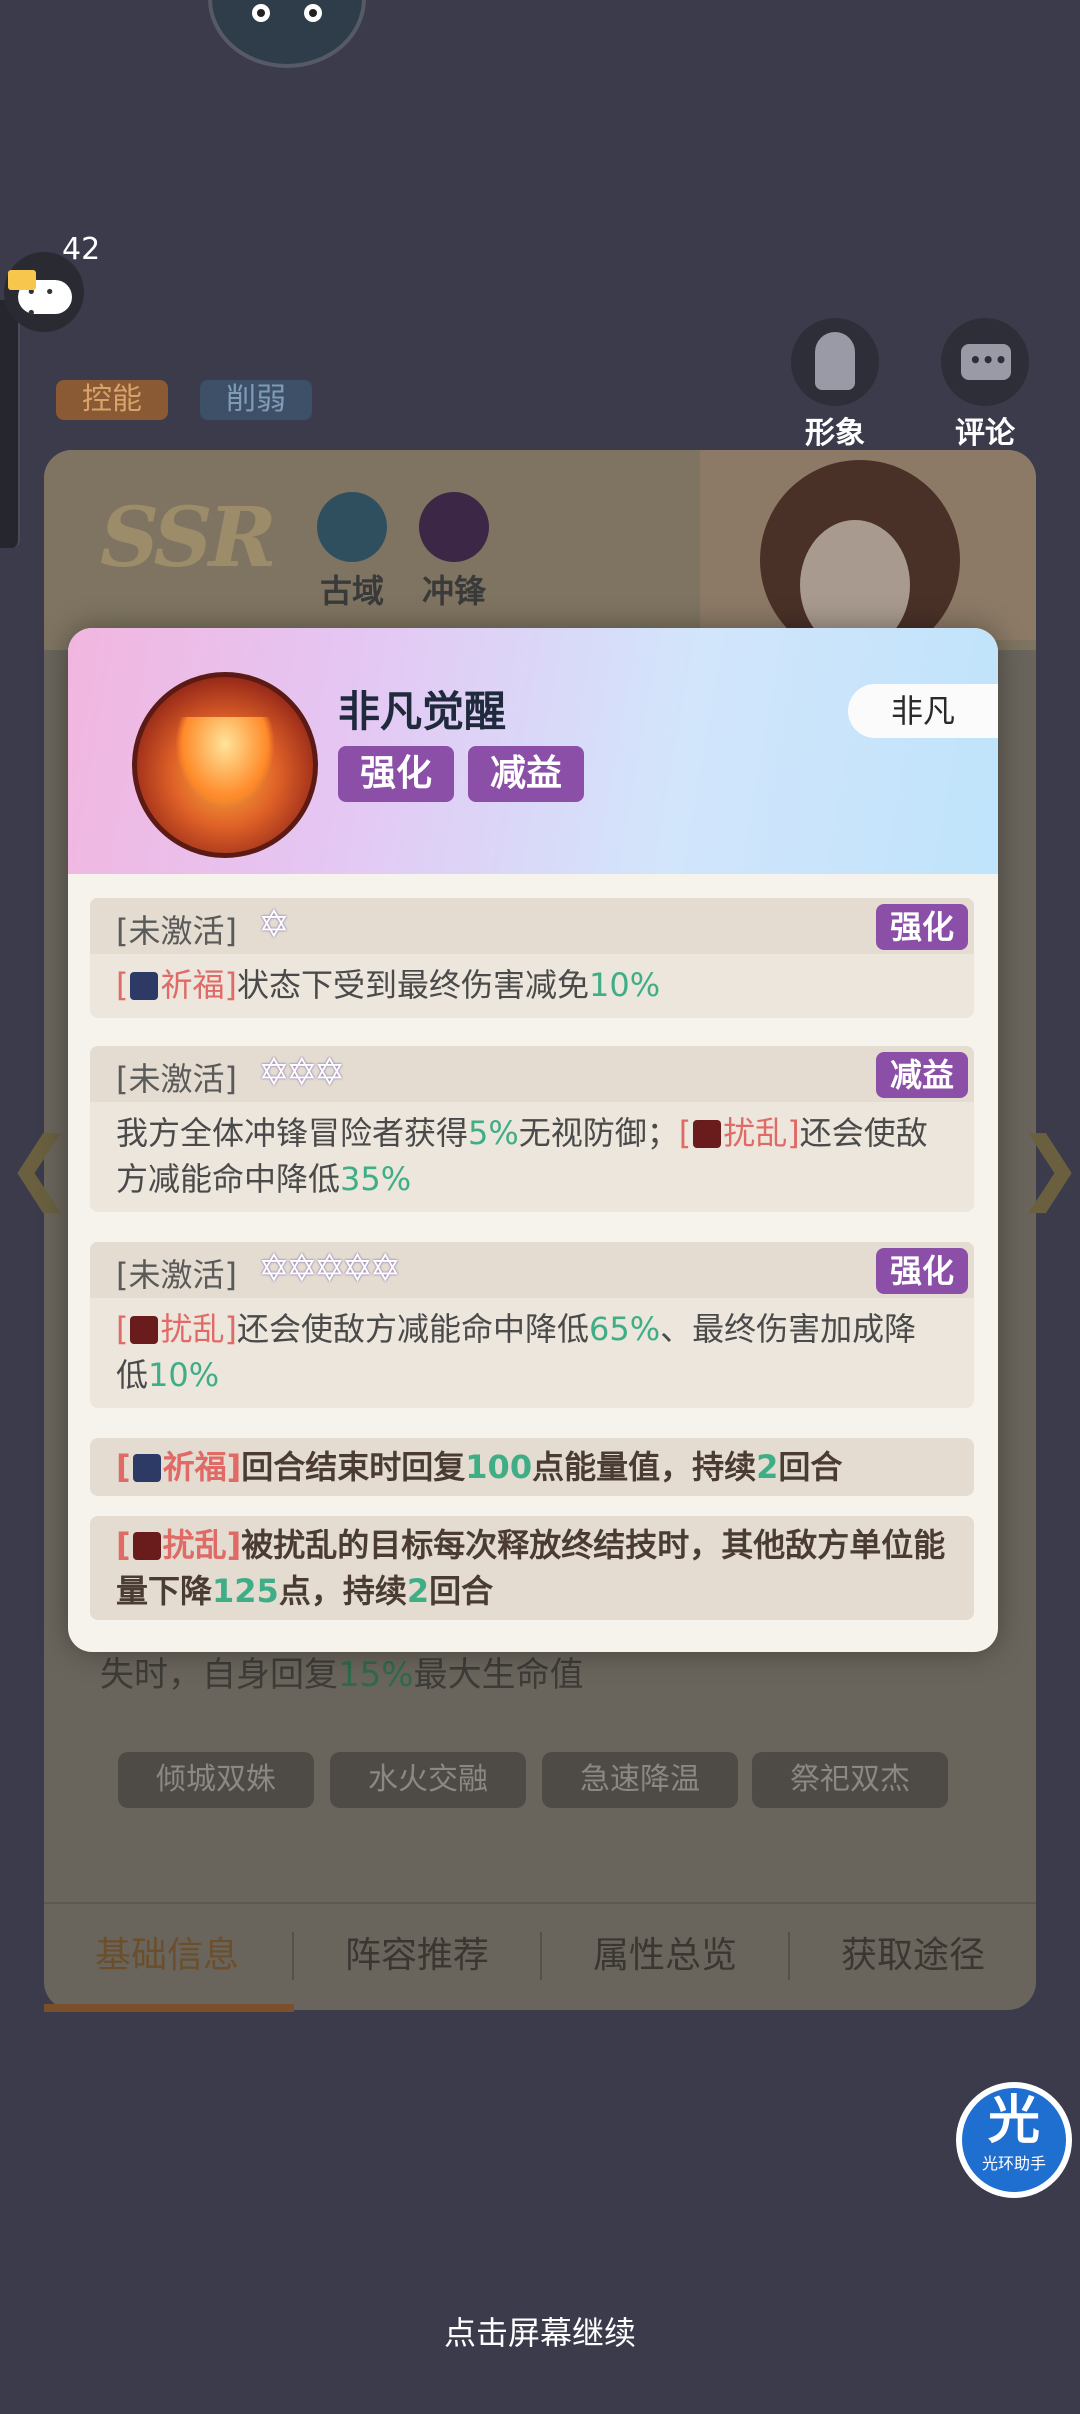 The image size is (1080, 2414). I want to click on skill-rarity-label: 非凡, so click(923, 711).